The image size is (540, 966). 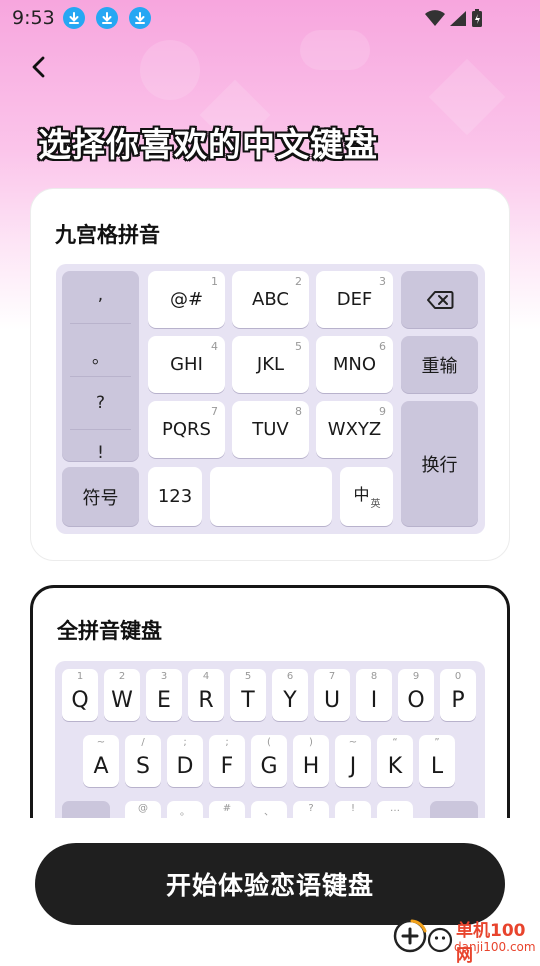 I want to click on letter-key: ; F, so click(x=227, y=761).